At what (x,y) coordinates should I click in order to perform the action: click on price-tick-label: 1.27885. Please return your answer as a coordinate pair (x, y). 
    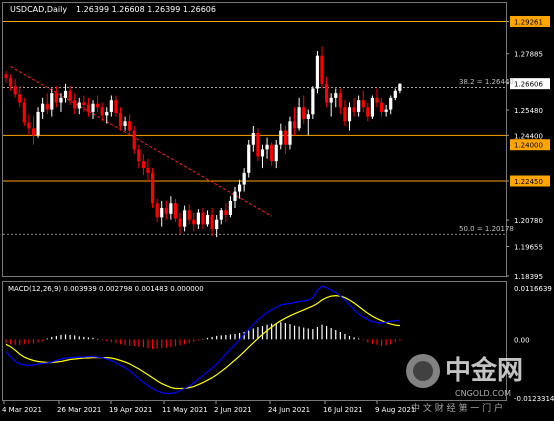
    Looking at the image, I should click on (528, 55).